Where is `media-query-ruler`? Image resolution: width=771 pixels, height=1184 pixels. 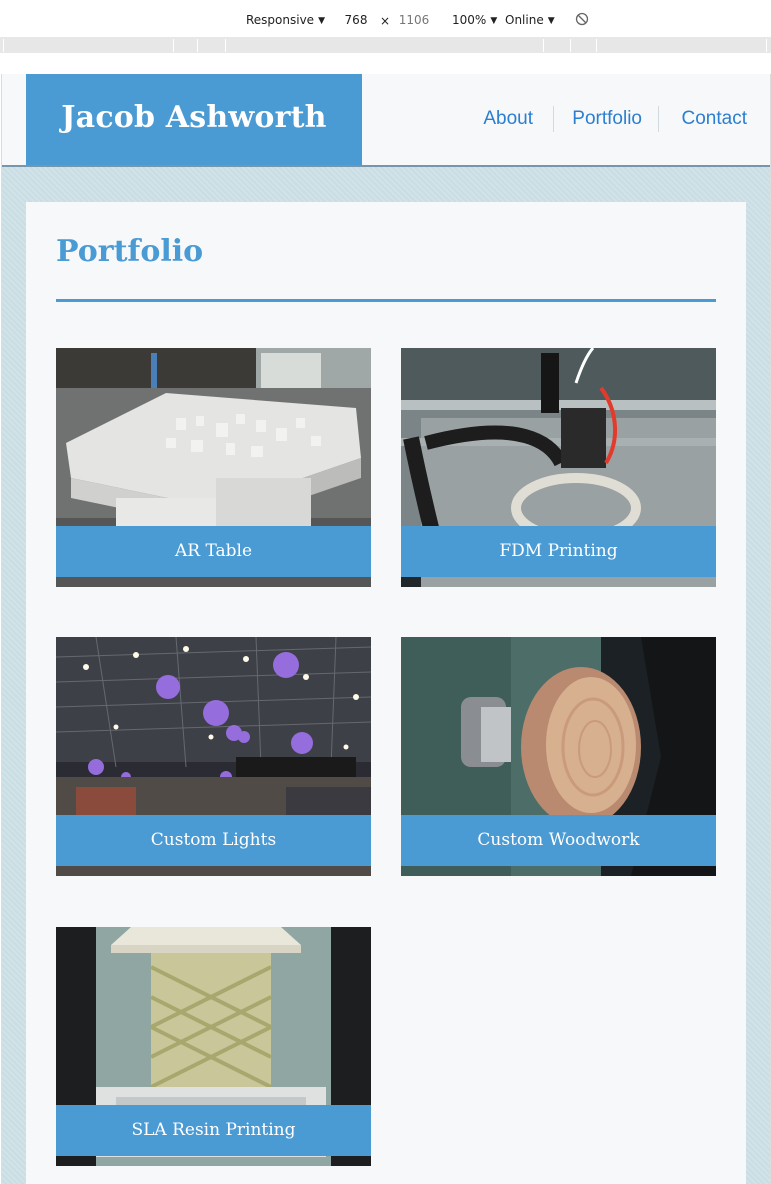 media-query-ruler is located at coordinates (385, 44).